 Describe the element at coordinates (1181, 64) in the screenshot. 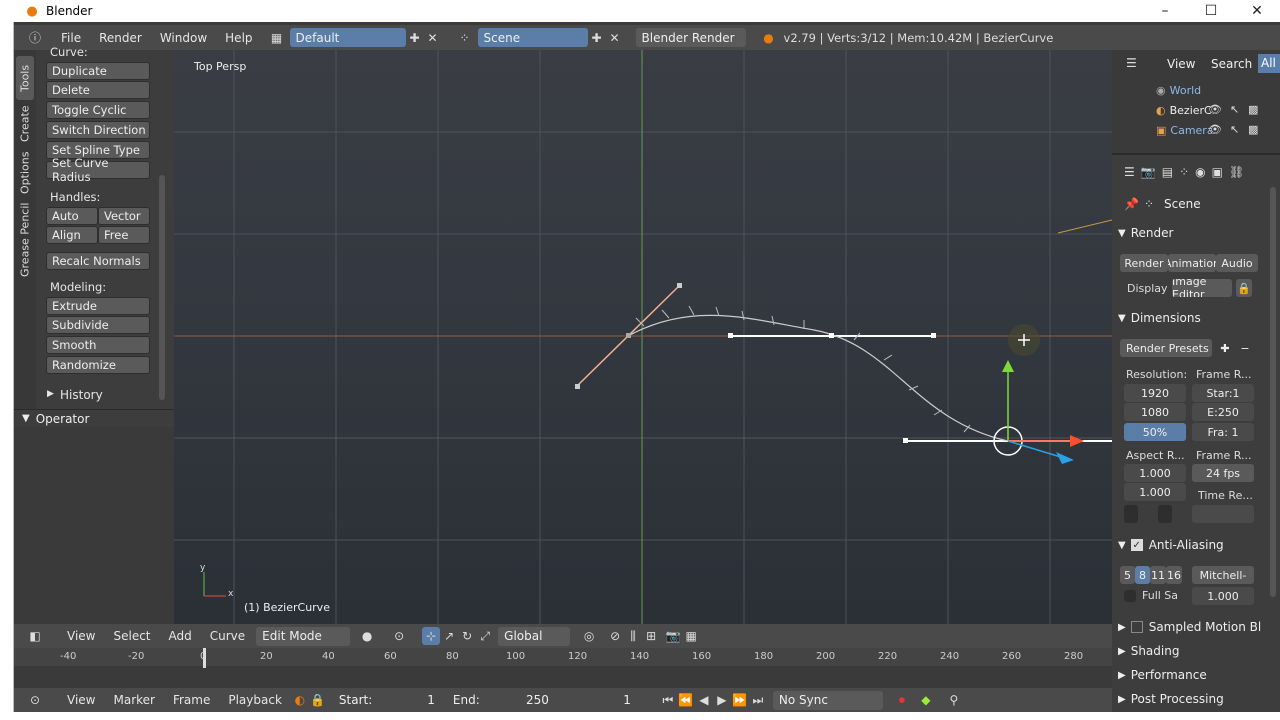

I see `outliner-menu-view: View` at that location.